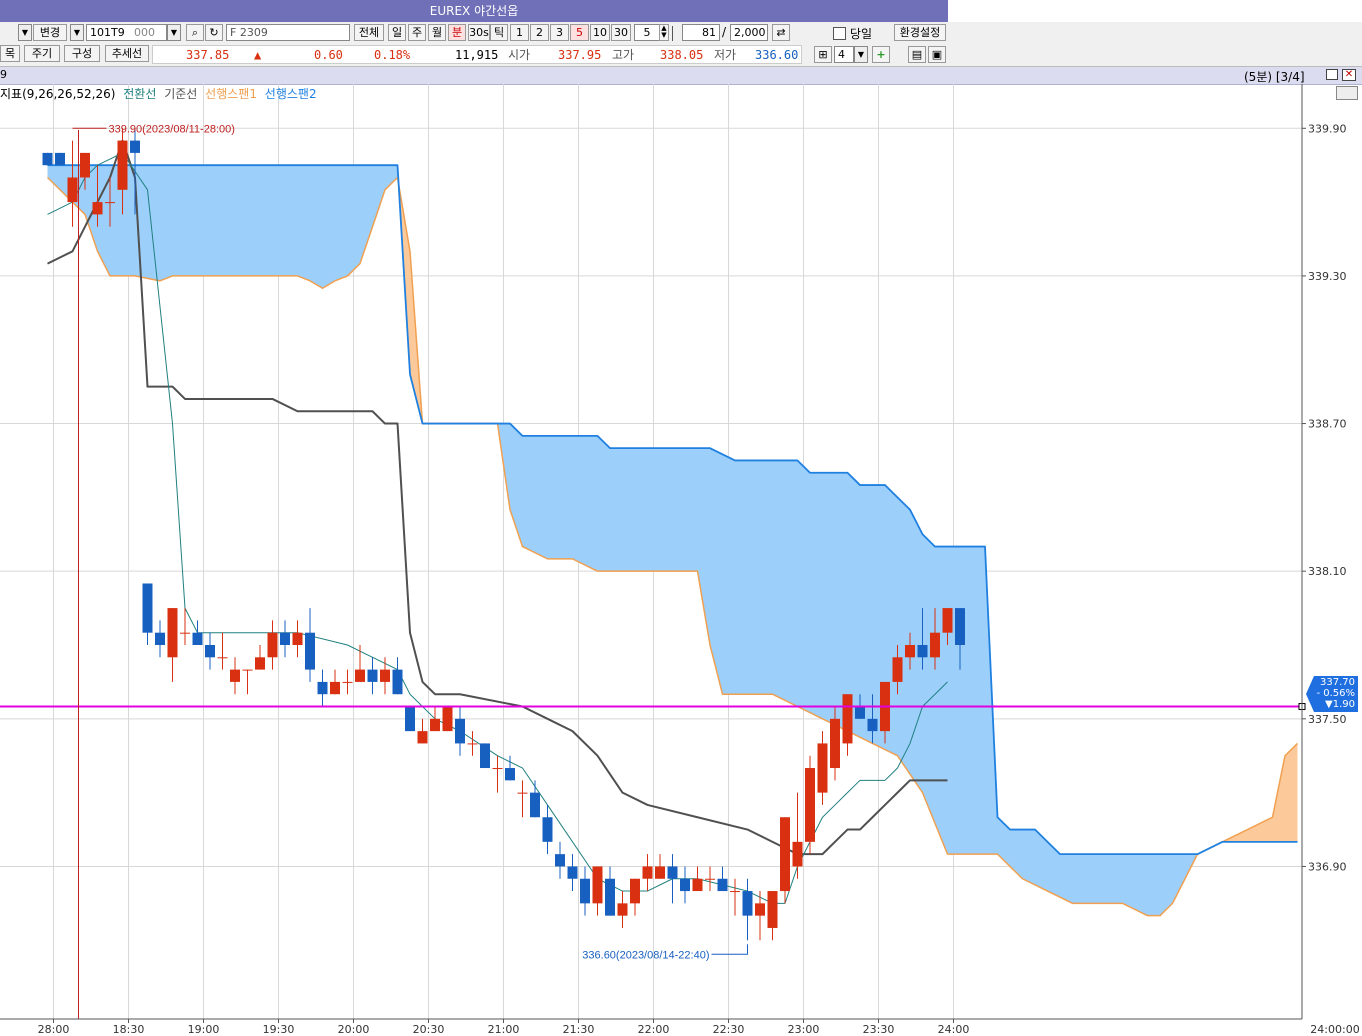  What do you see at coordinates (672, 33) in the screenshot?
I see `separator` at bounding box center [672, 33].